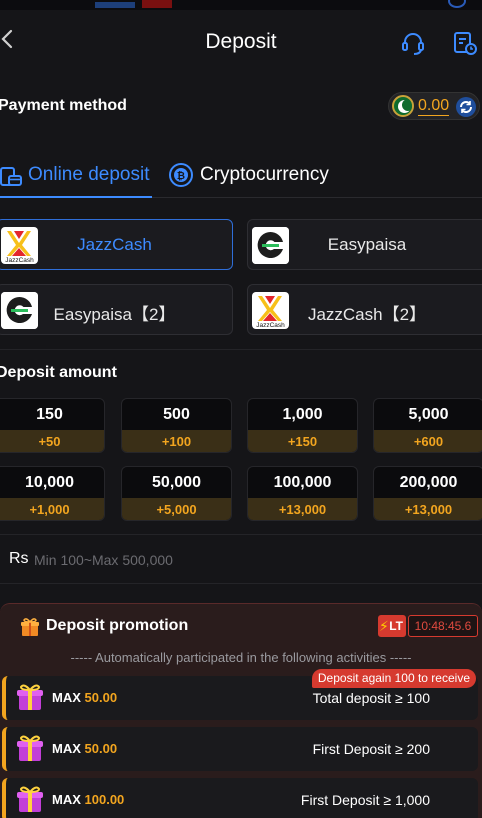  Describe the element at coordinates (371, 749) in the screenshot. I see `promotion-condition: First Deposit ≥ 200` at that location.